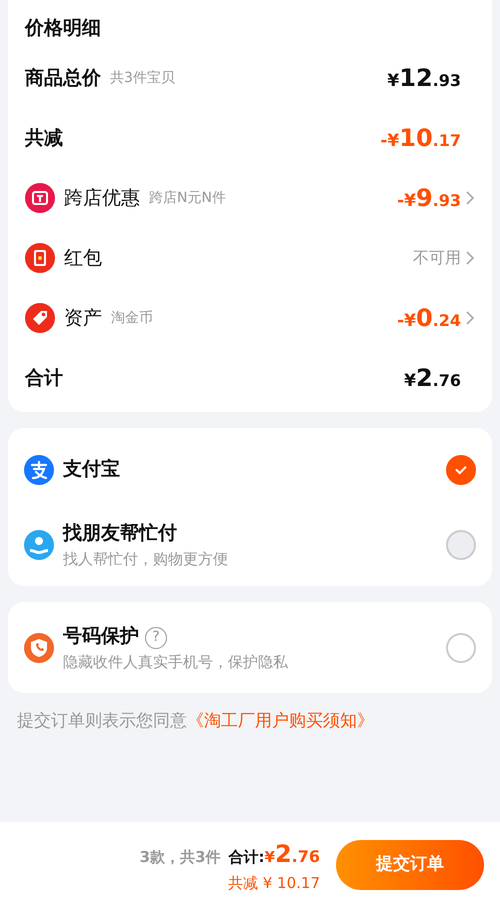  What do you see at coordinates (156, 637) in the screenshot?
I see `help-icon: ?` at bounding box center [156, 637].